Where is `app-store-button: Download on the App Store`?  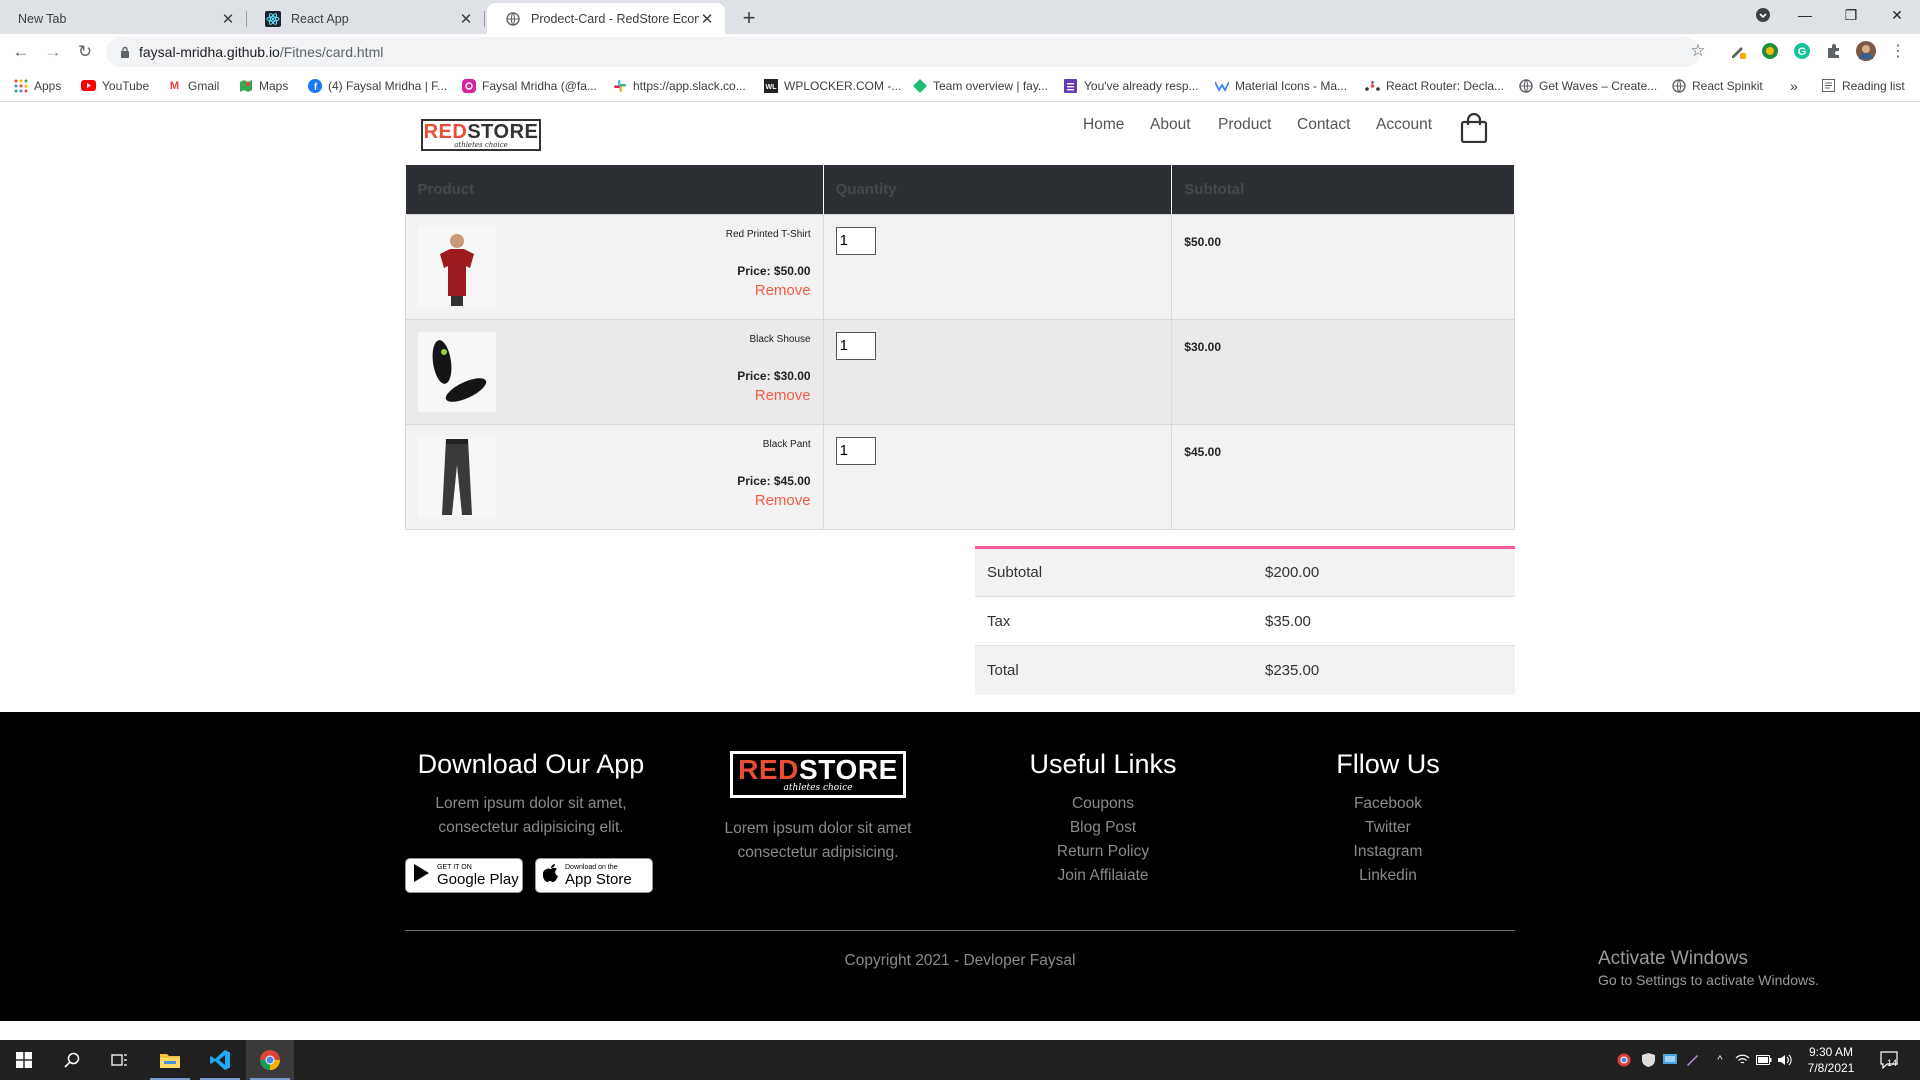
app-store-button: Download on the App Store is located at coordinates (594, 875).